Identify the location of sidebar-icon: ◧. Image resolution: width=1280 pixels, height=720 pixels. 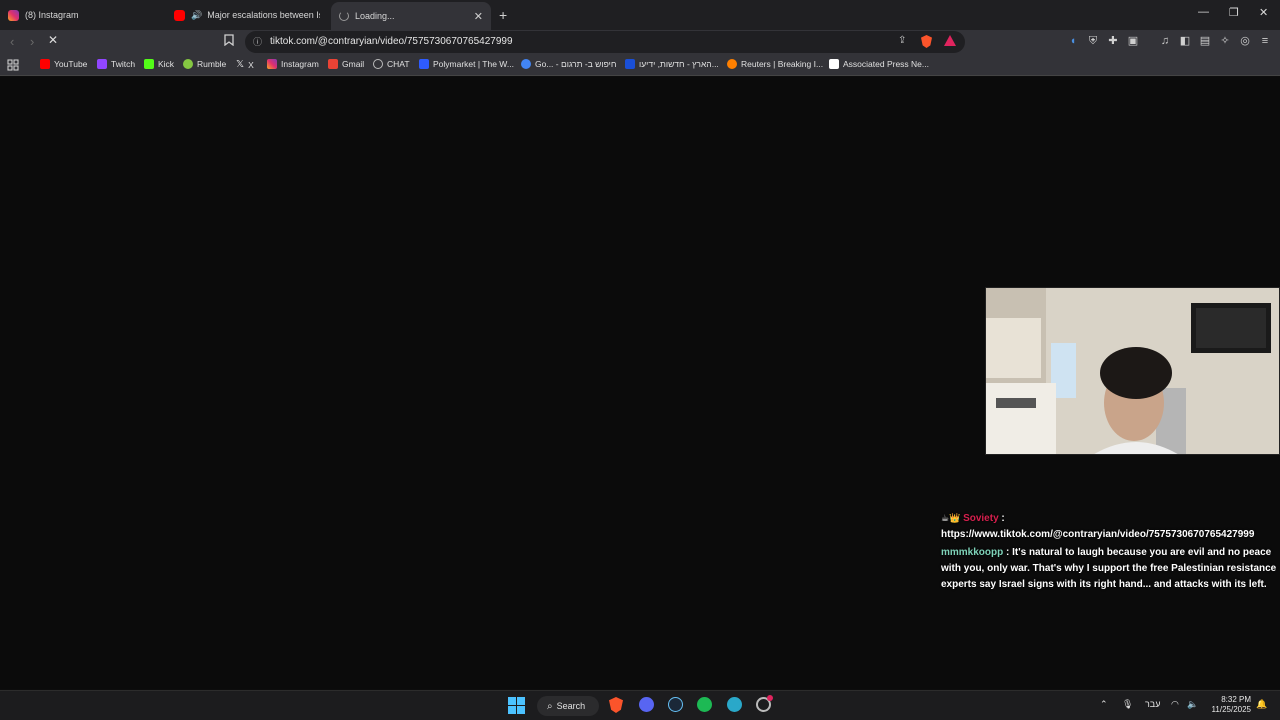
(1185, 41).